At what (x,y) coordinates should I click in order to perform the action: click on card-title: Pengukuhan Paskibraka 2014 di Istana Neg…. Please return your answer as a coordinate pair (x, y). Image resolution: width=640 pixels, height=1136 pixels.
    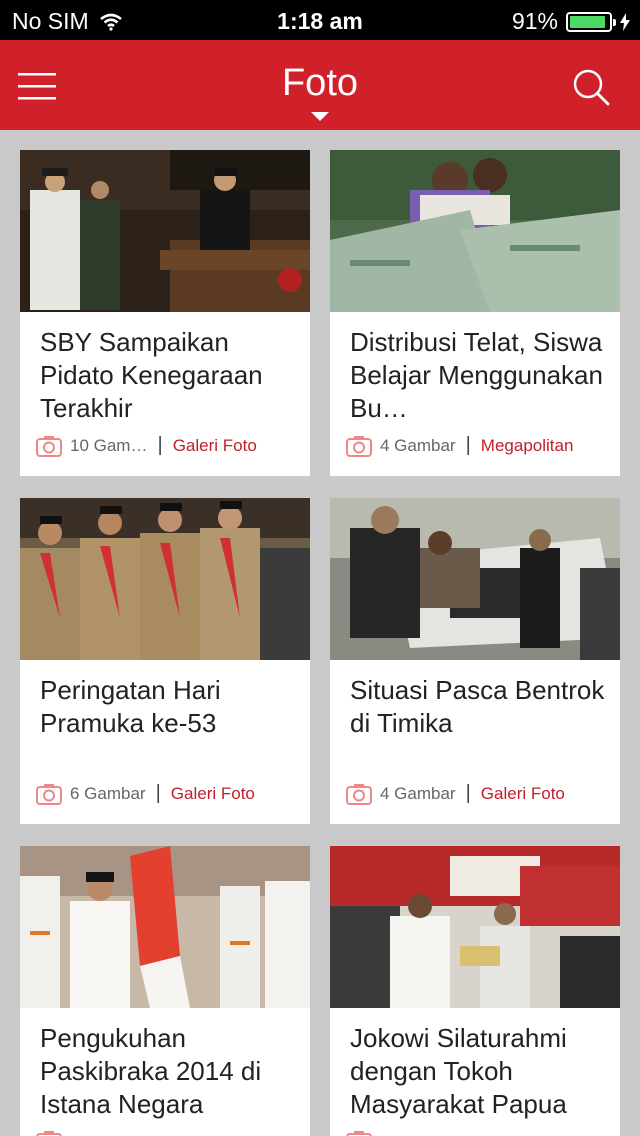
    Looking at the image, I should click on (168, 1071).